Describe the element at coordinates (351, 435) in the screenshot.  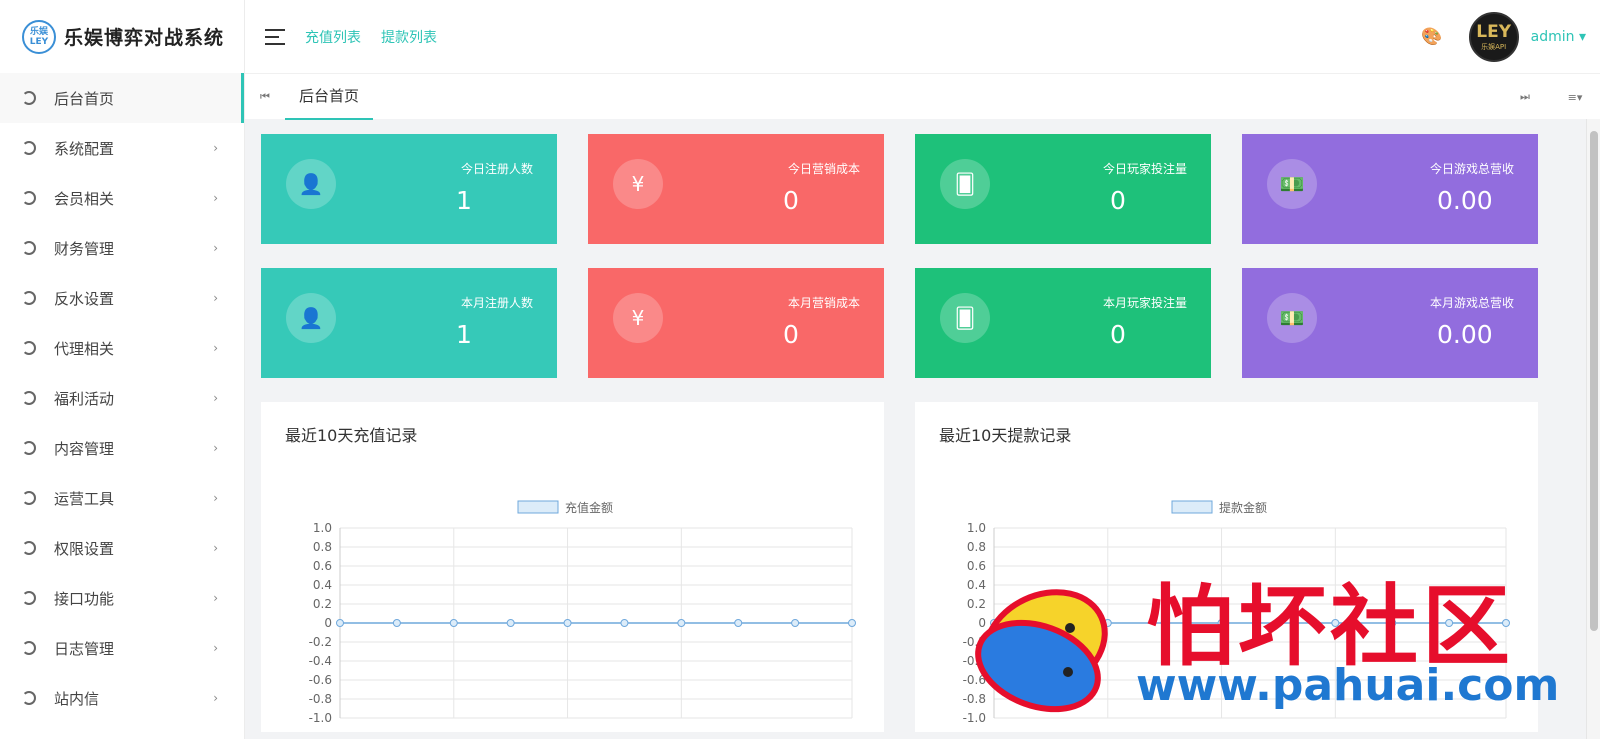
I see `recharge-chart-title: 最近10天充值记录` at that location.